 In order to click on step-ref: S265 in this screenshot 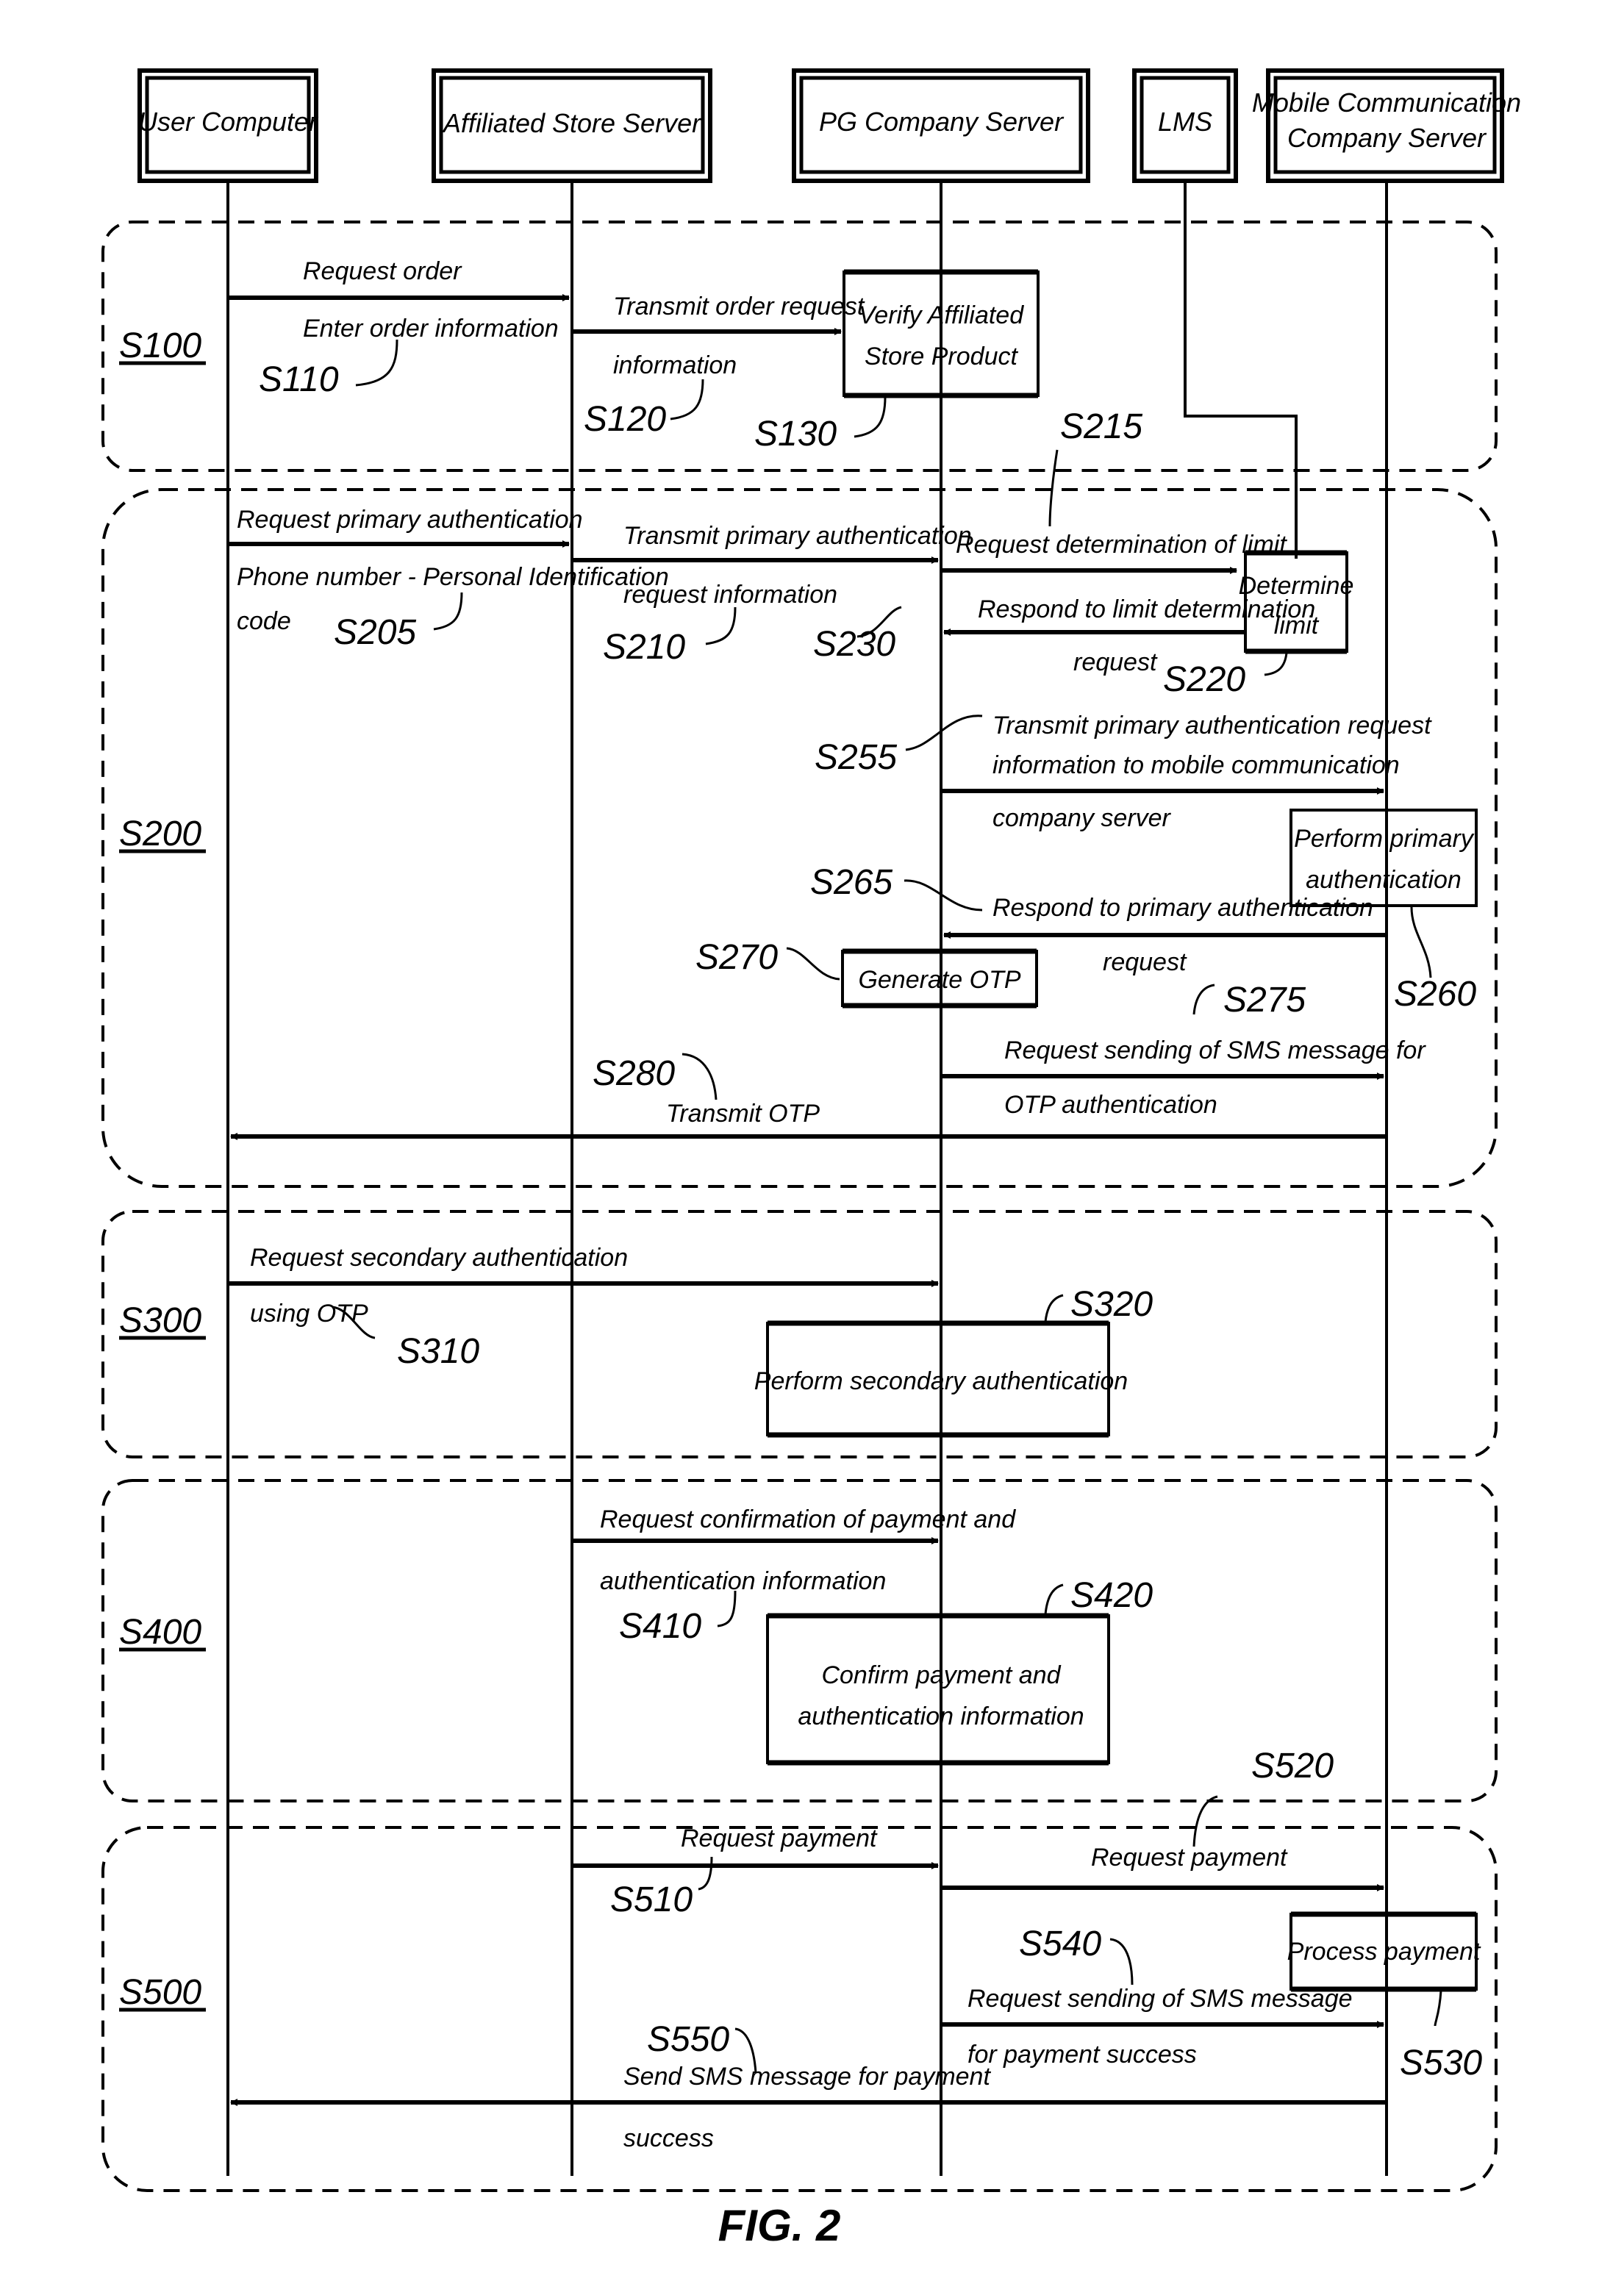, I will do `click(851, 882)`.